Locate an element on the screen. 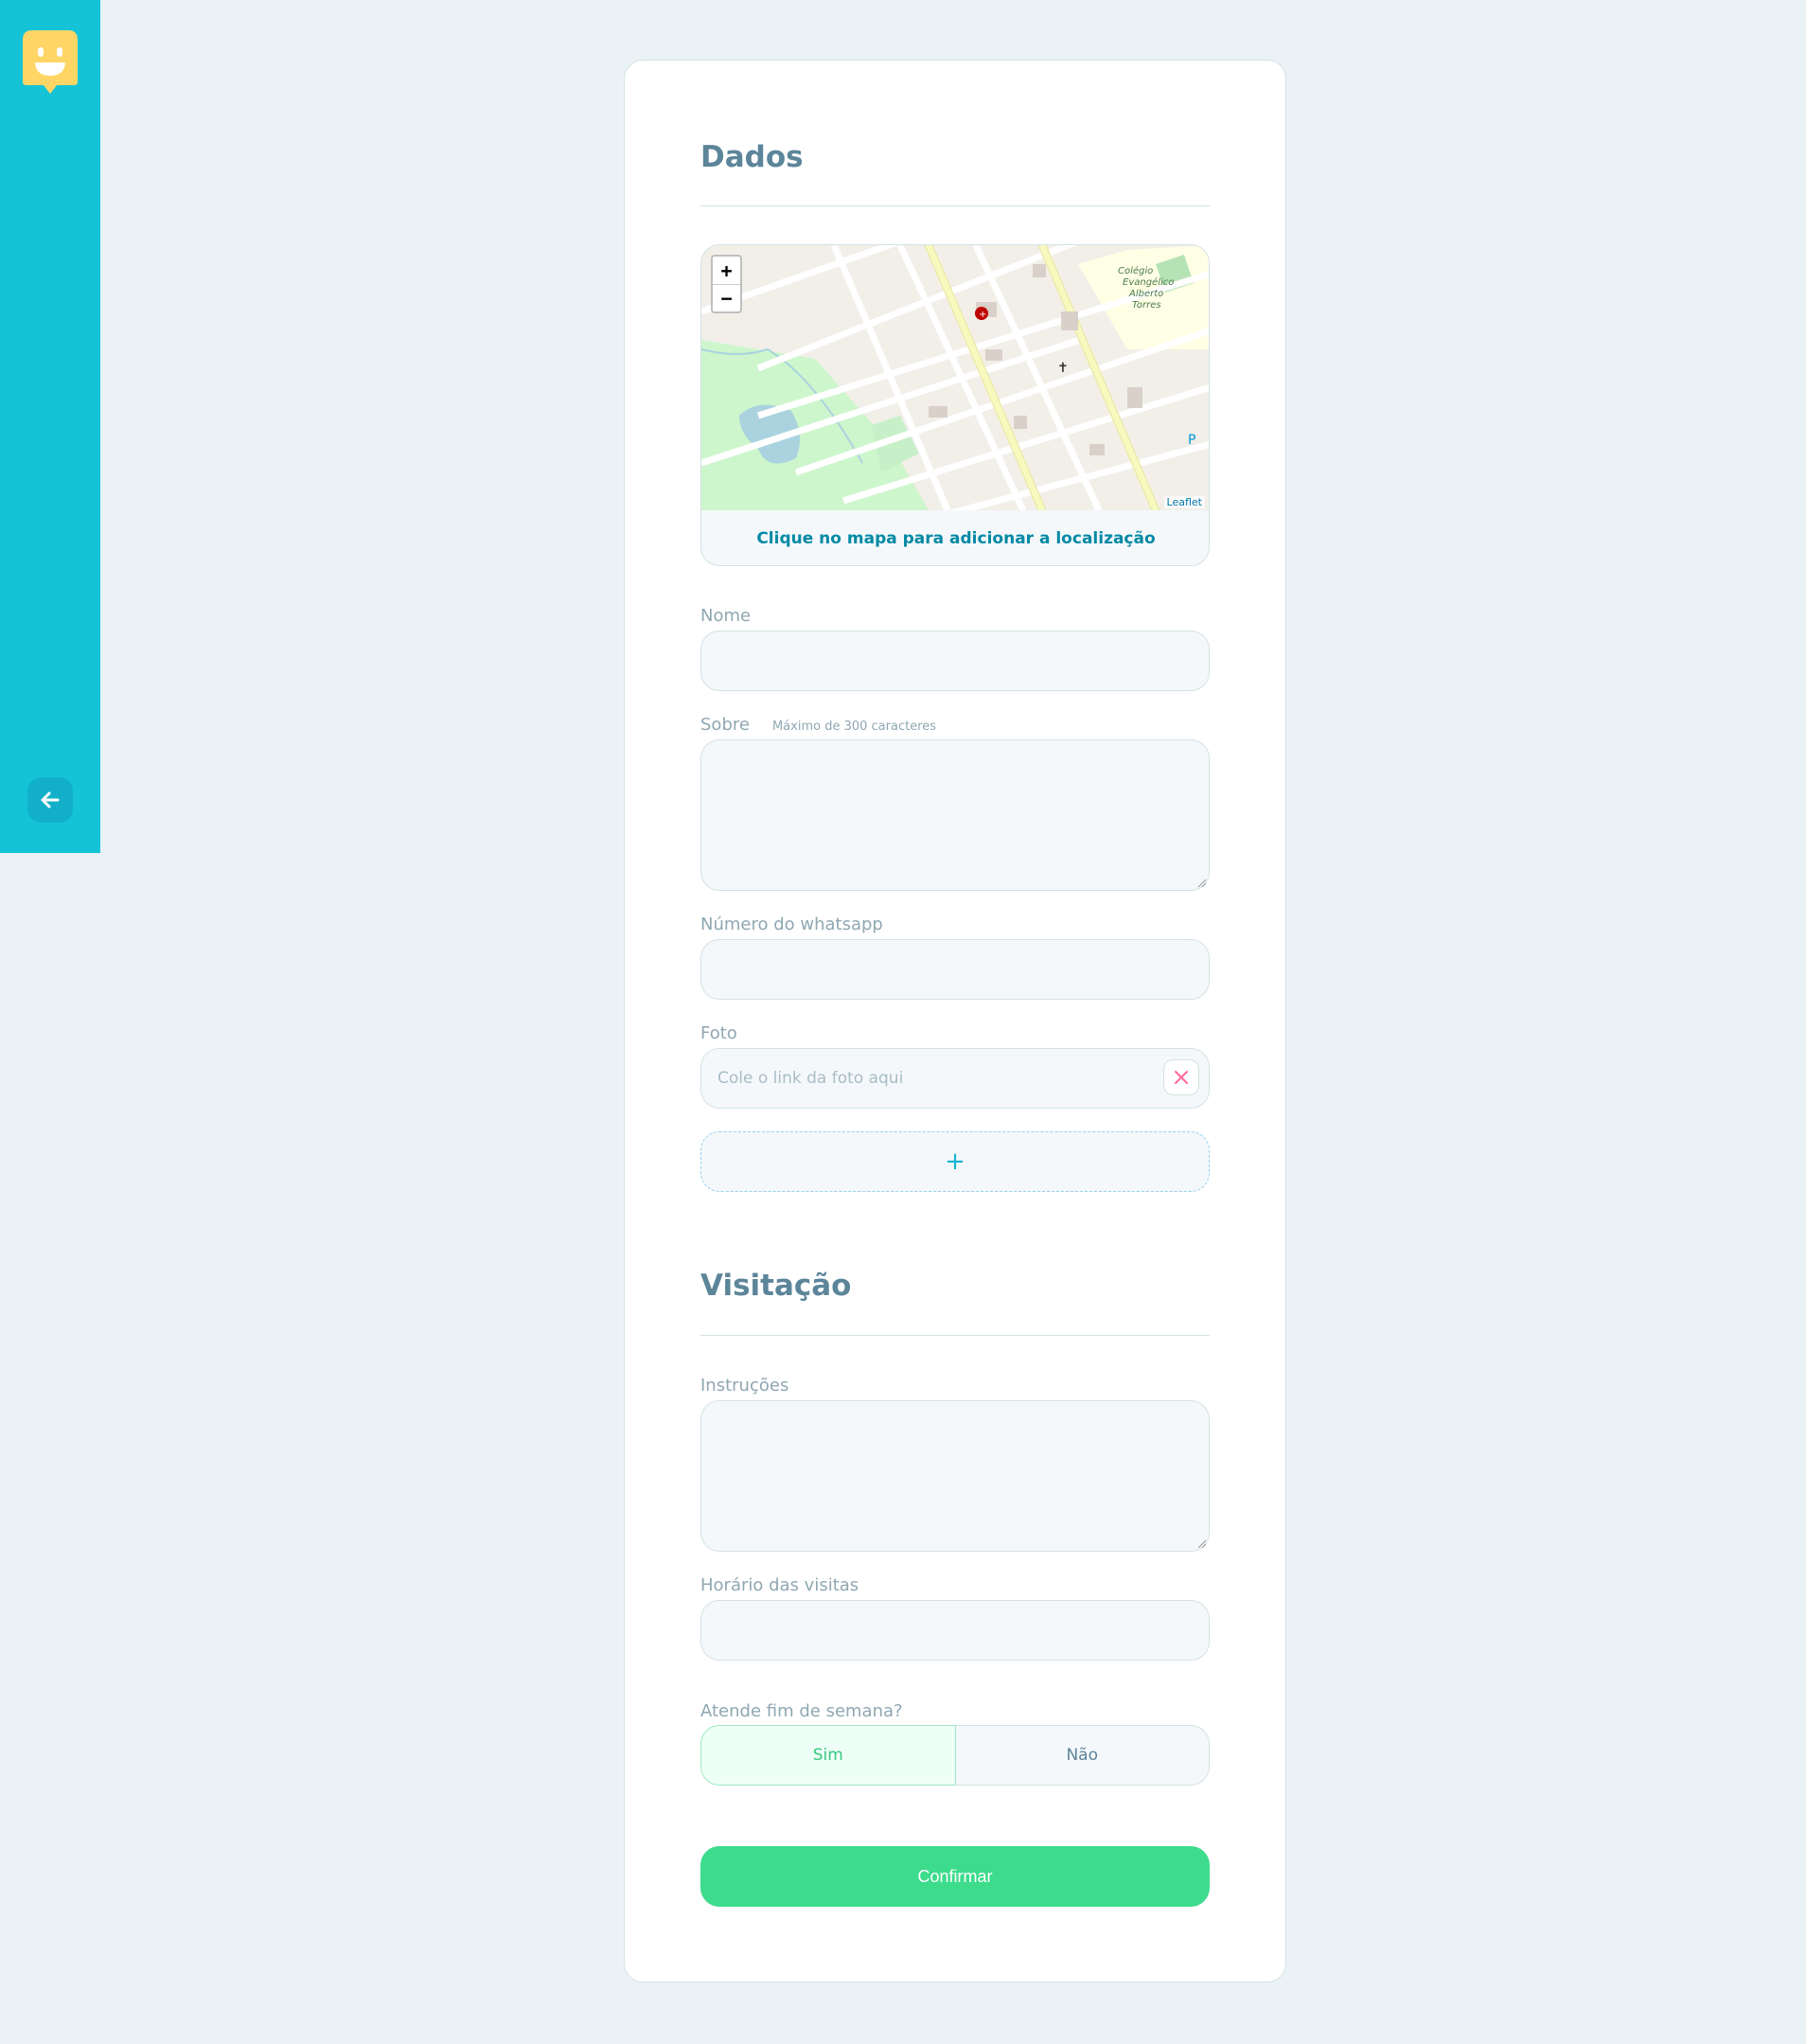  svg-text: P is located at coordinates (1191, 440).